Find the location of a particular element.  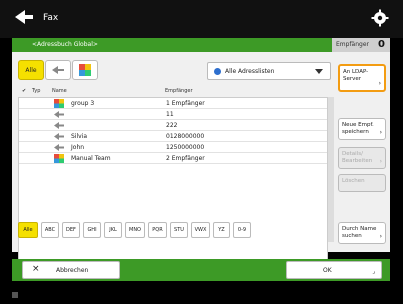

alpha-tab-all: Alle is located at coordinates (28, 230).